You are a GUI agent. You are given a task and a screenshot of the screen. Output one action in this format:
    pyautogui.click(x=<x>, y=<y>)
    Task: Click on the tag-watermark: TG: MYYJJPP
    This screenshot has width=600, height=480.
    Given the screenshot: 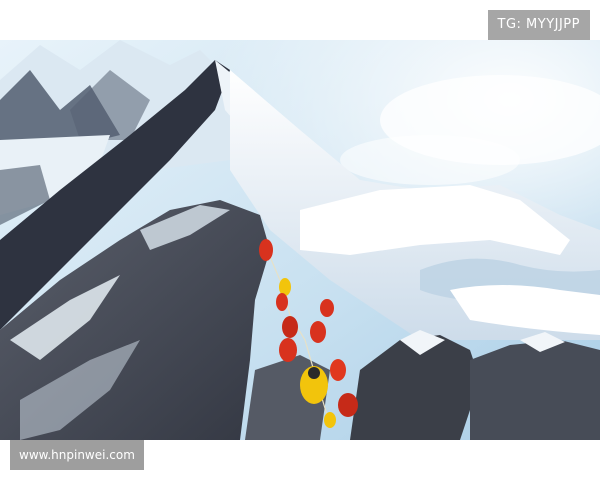 What is the action you would take?
    pyautogui.click(x=538, y=25)
    